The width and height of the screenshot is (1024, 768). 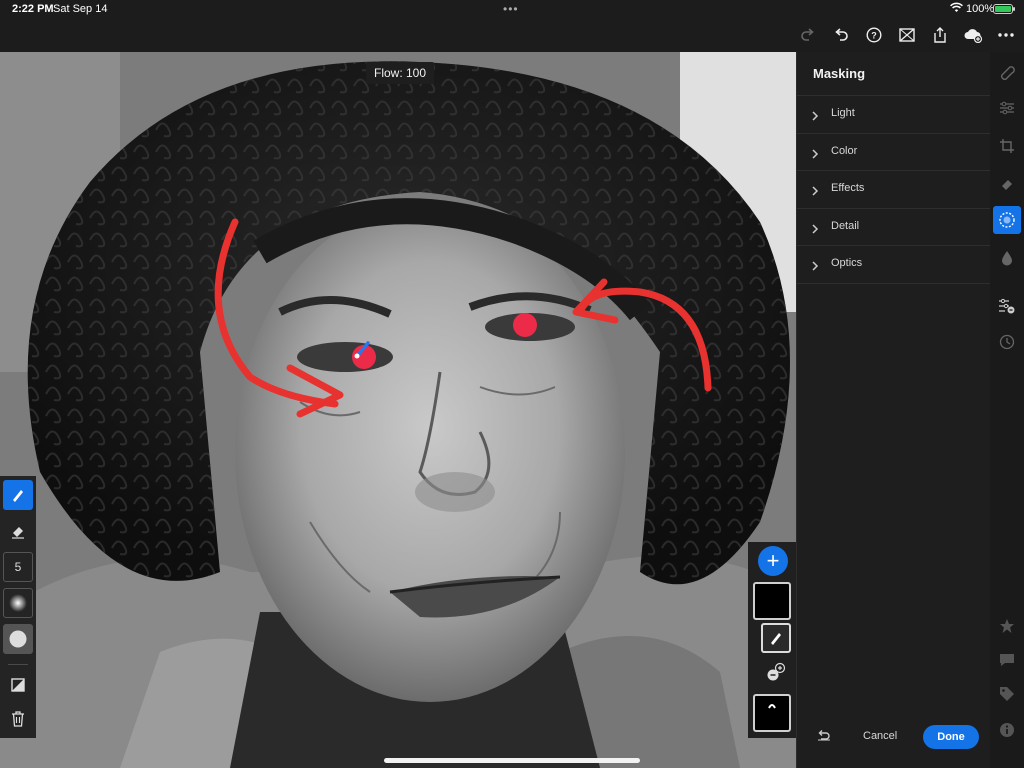 I want to click on add-subtract-icon, so click(x=776, y=674).